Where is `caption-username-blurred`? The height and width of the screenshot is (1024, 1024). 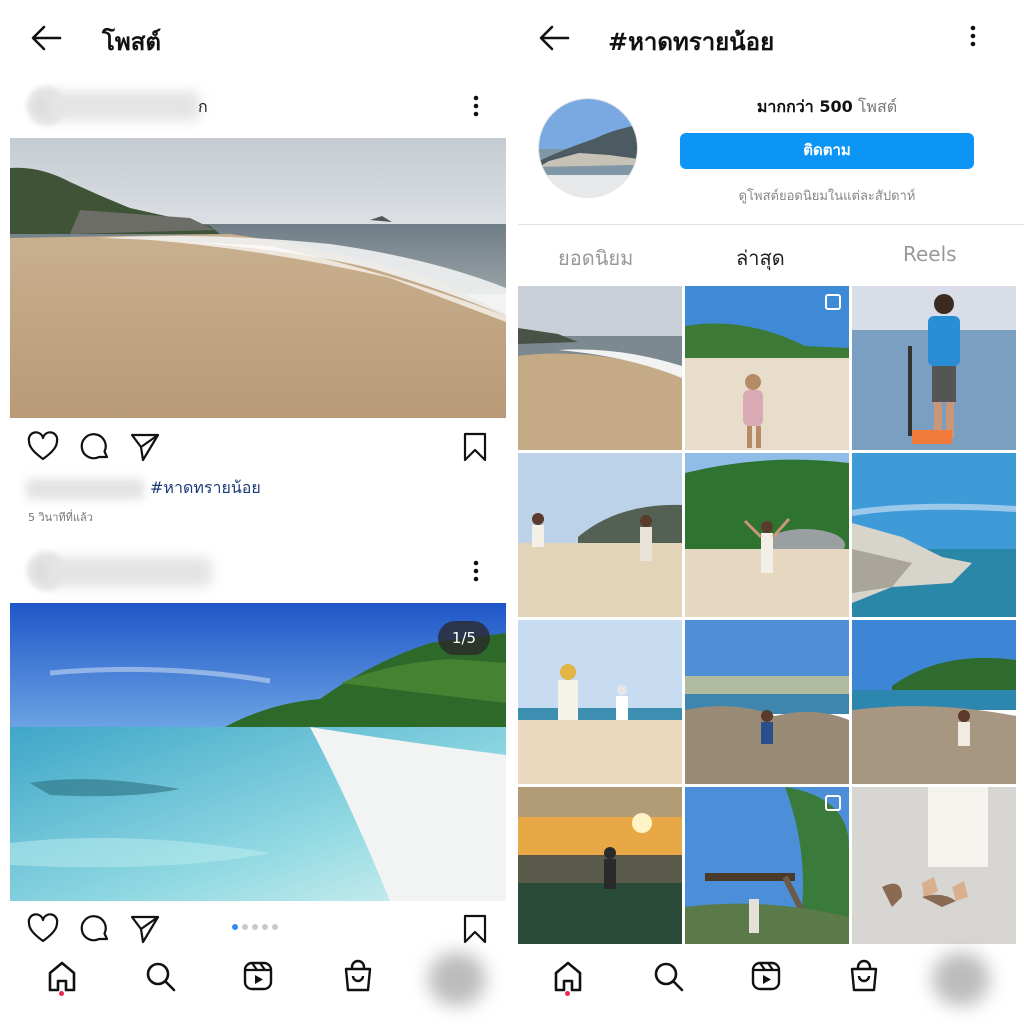 caption-username-blurred is located at coordinates (85, 488).